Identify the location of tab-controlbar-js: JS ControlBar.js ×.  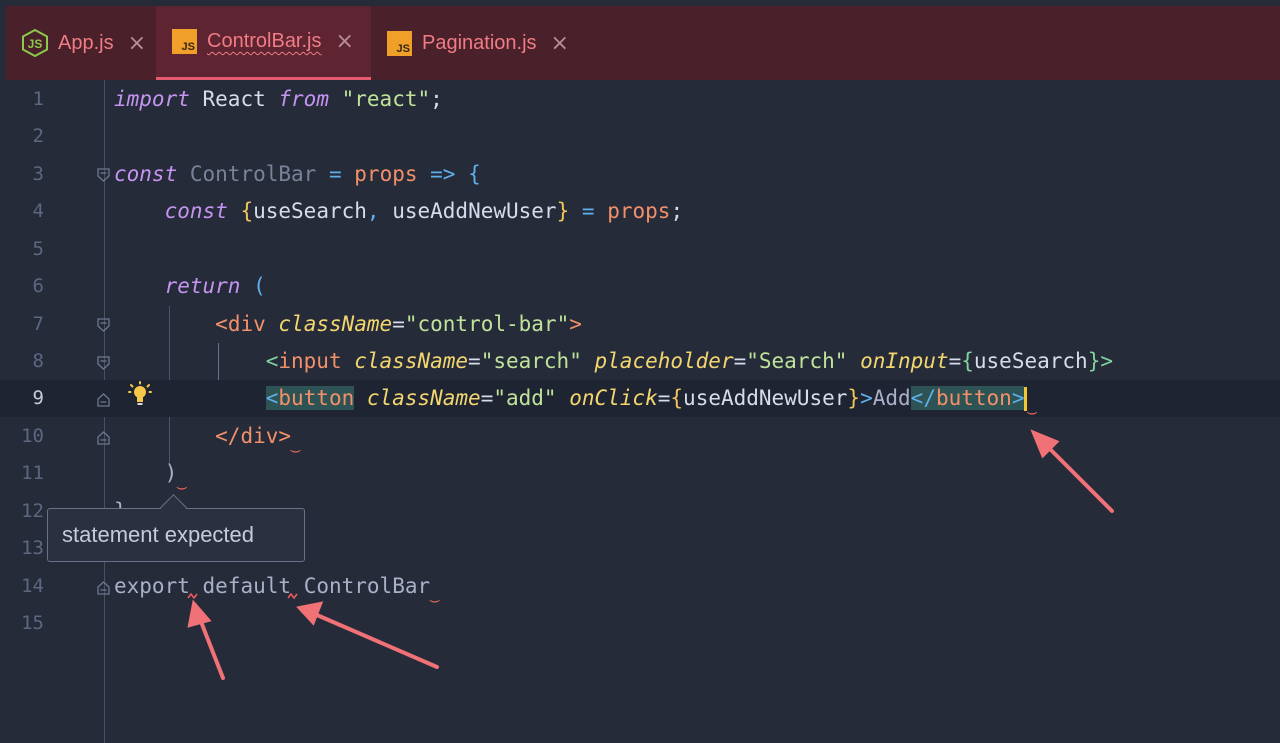
(263, 43).